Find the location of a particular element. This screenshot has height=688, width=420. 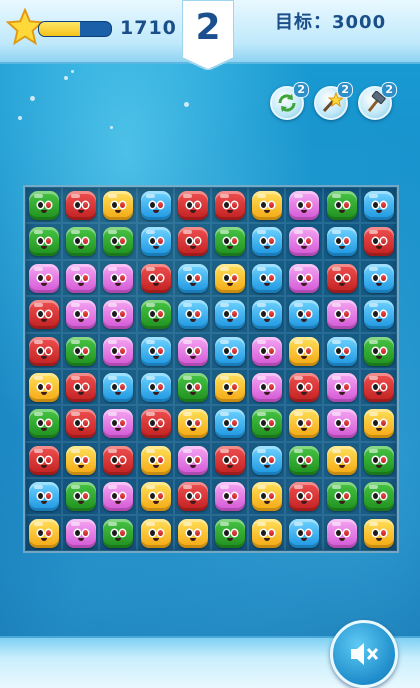

tool-hammer-button: 2 is located at coordinates (377, 101).